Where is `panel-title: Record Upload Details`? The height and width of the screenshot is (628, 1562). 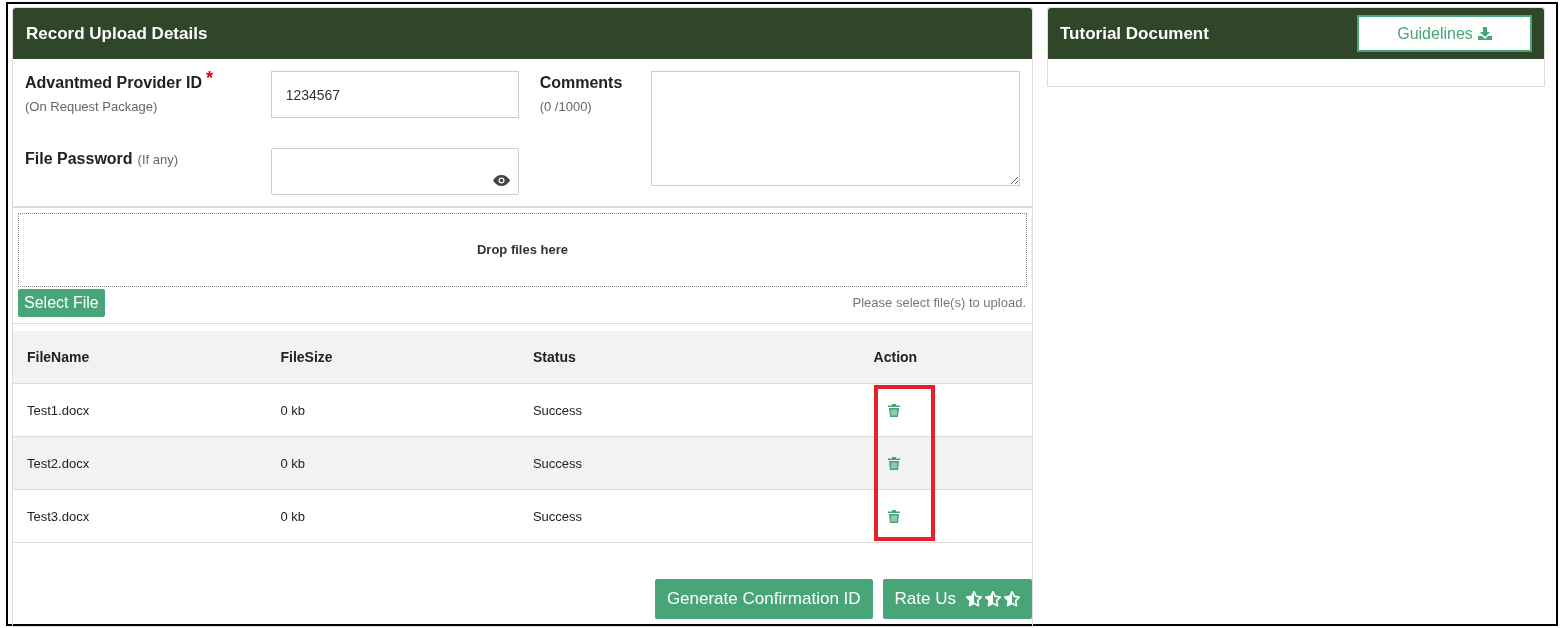 panel-title: Record Upload Details is located at coordinates (117, 33).